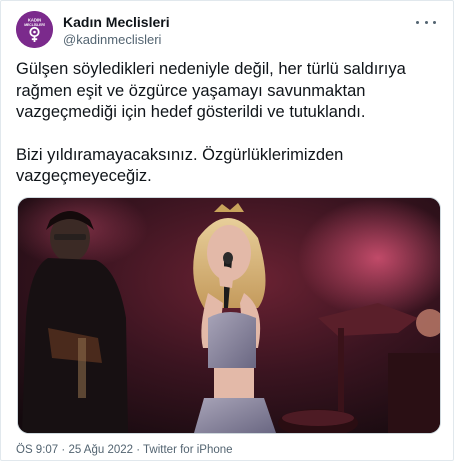 This screenshot has width=454, height=461. Describe the element at coordinates (187, 450) in the screenshot. I see `tweet-source: Twitter for iPhone` at that location.